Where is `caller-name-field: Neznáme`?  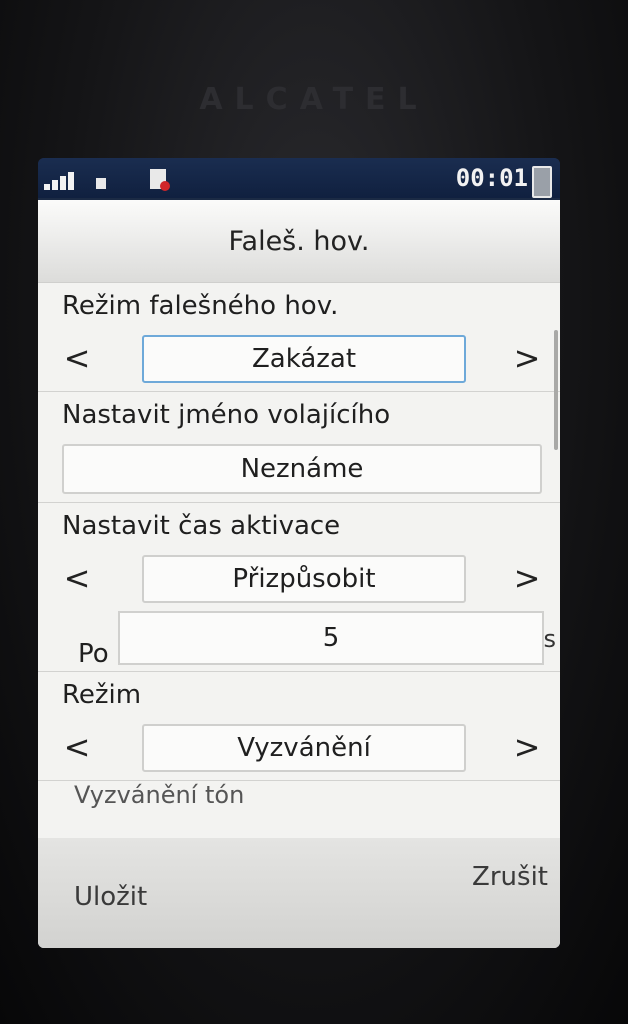 caller-name-field: Neznáme is located at coordinates (302, 469).